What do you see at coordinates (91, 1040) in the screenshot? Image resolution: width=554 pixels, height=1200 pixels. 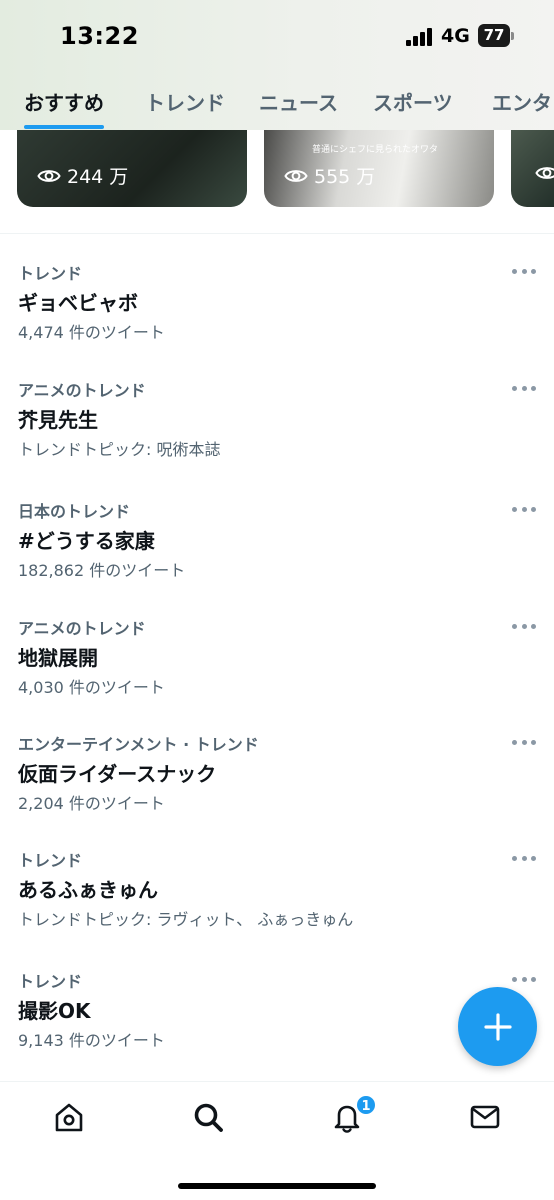 I see `trend-subtitle: 9,143 件のツイート` at bounding box center [91, 1040].